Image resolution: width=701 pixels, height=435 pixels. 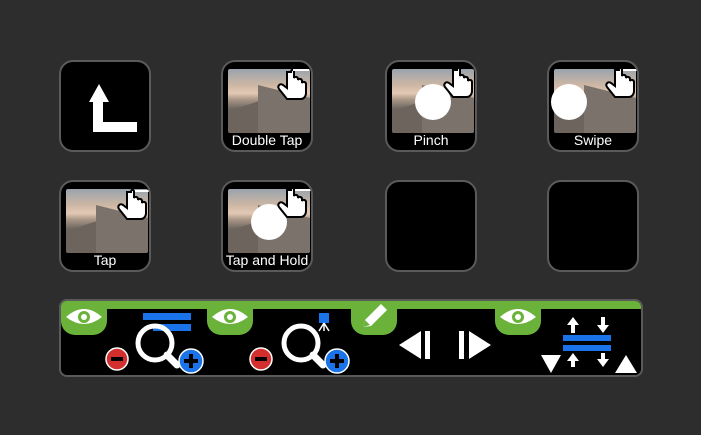 I want to click on pinch-key: Pinch, so click(x=431, y=106).